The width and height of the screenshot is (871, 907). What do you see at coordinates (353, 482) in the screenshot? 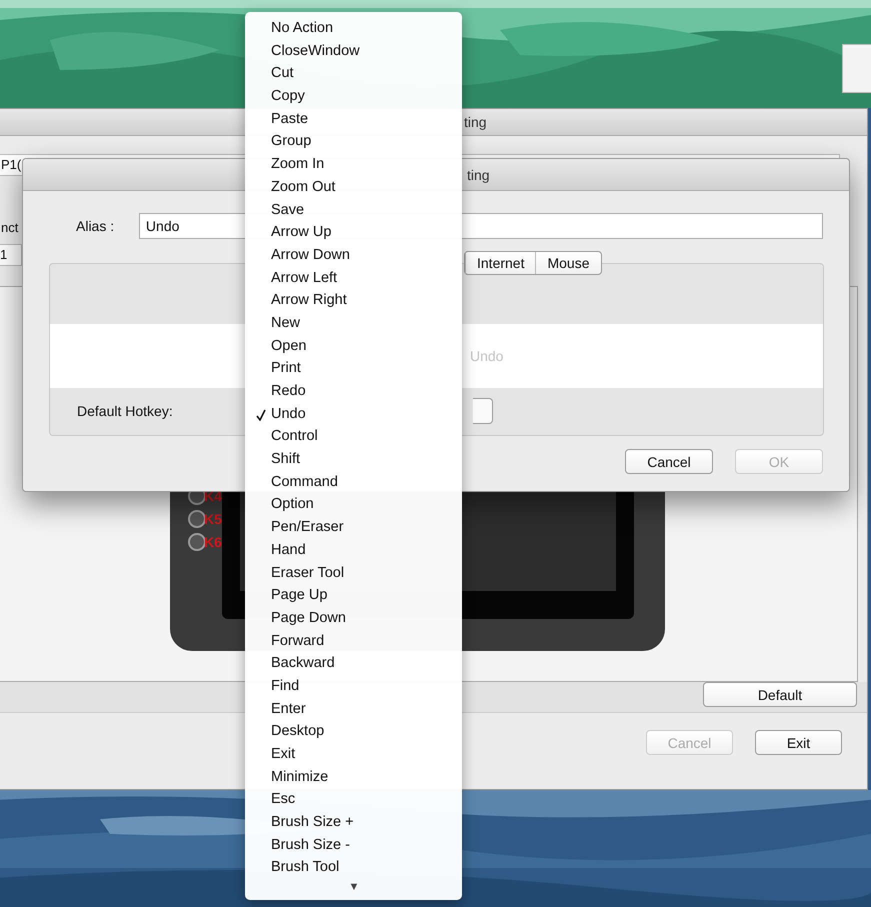
I see `menu-item: Command` at bounding box center [353, 482].